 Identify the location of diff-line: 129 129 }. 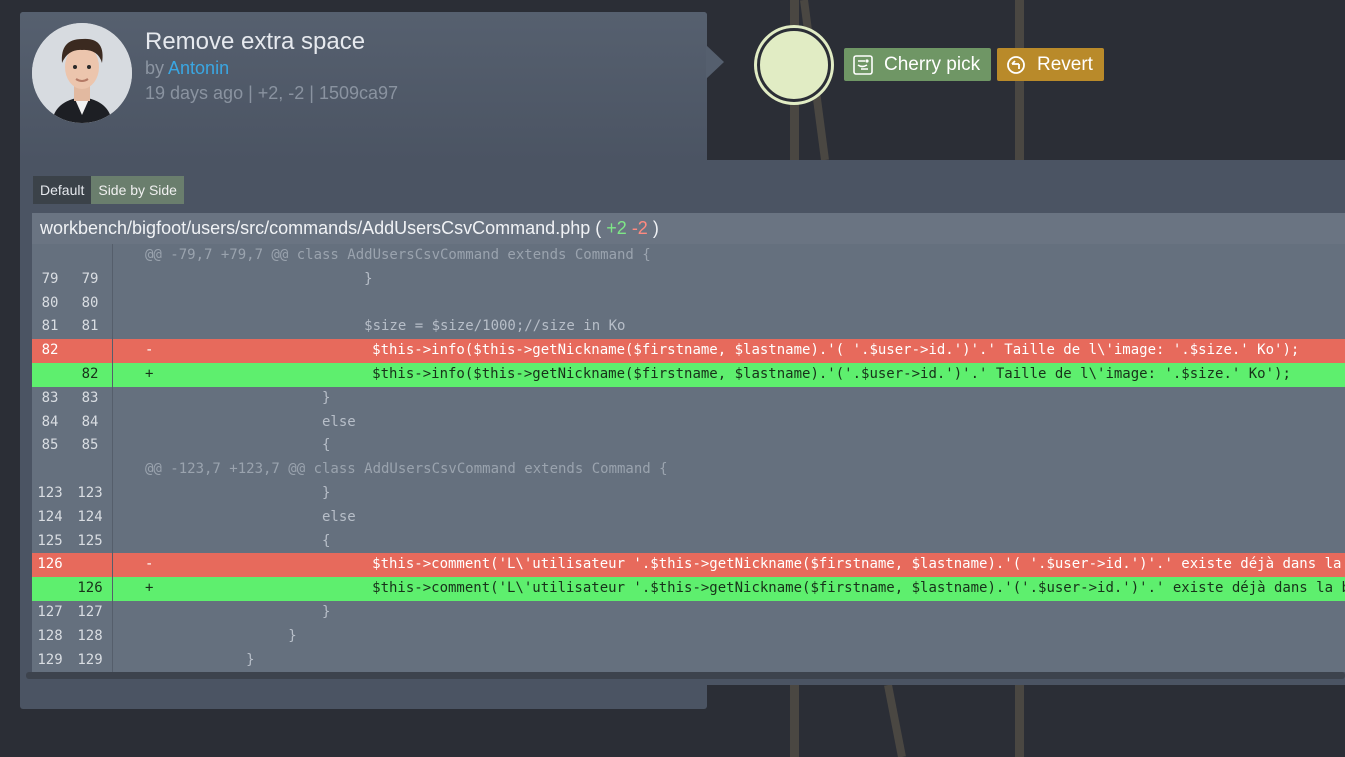
(688, 660).